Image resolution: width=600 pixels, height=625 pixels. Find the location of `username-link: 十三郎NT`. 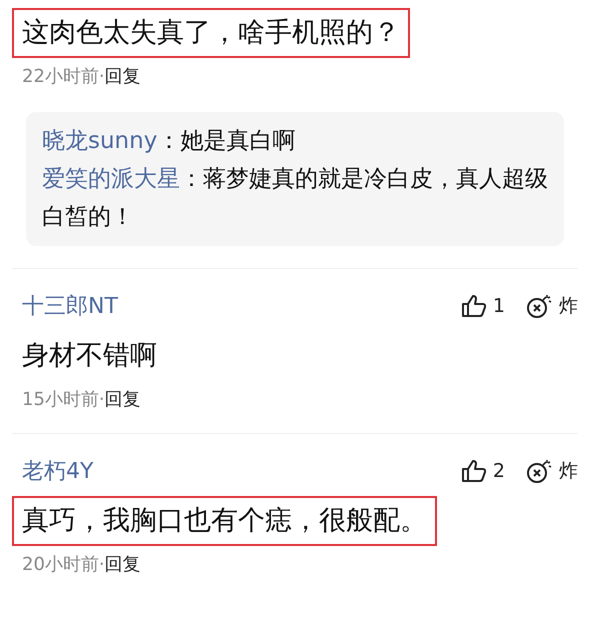

username-link: 十三郎NT is located at coordinates (70, 306).